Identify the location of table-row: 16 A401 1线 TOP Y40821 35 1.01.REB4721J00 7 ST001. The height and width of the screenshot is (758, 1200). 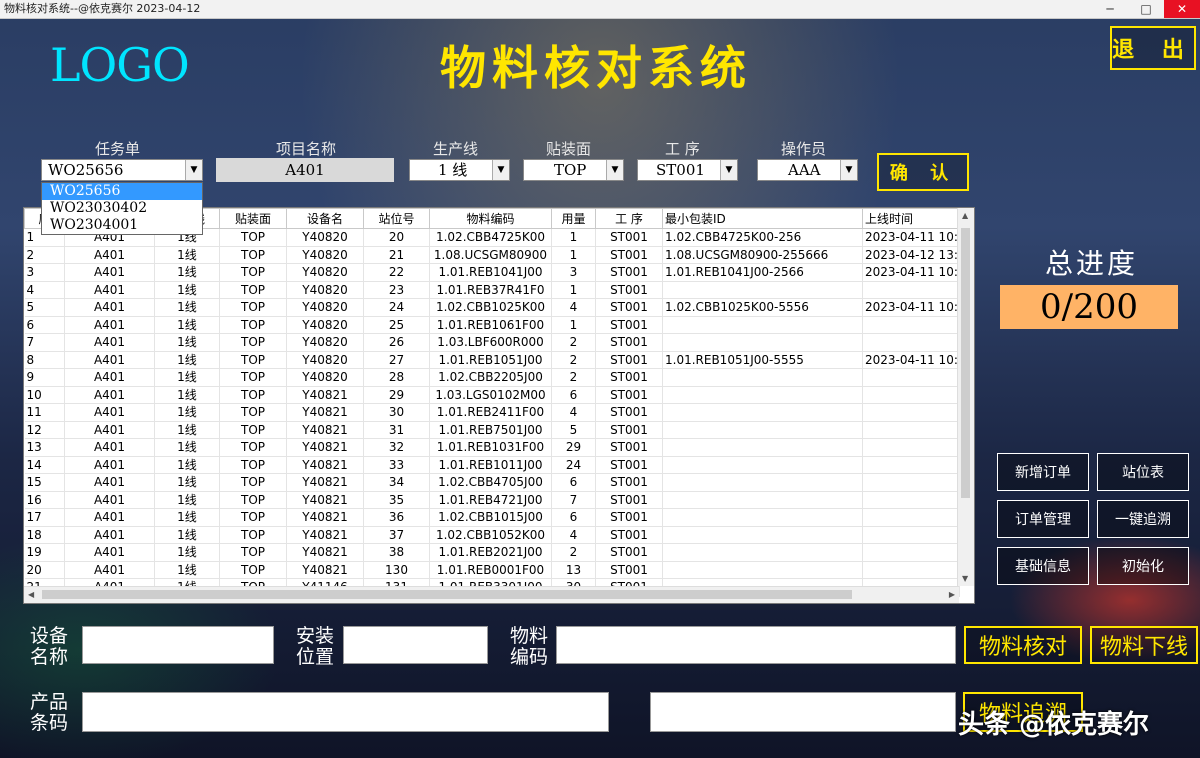
(492, 500).